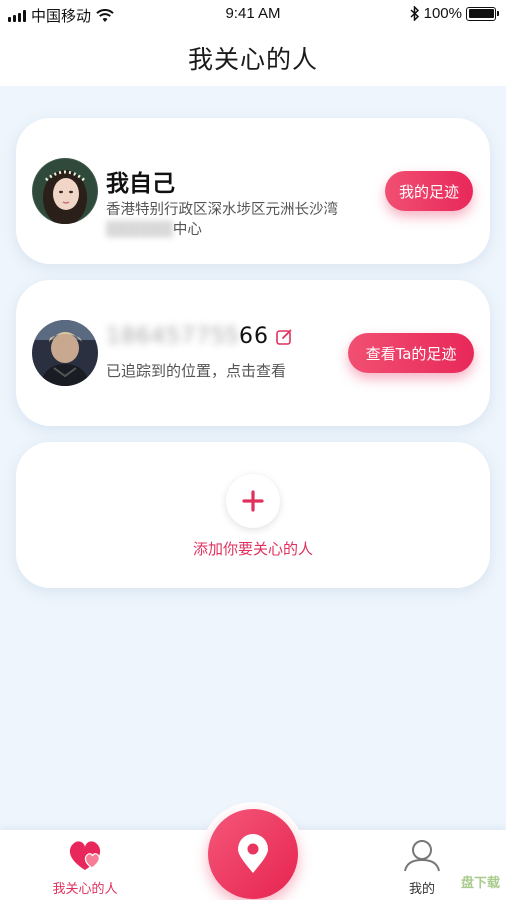 This screenshot has width=506, height=900. I want to click on hearts-icon, so click(85, 855).